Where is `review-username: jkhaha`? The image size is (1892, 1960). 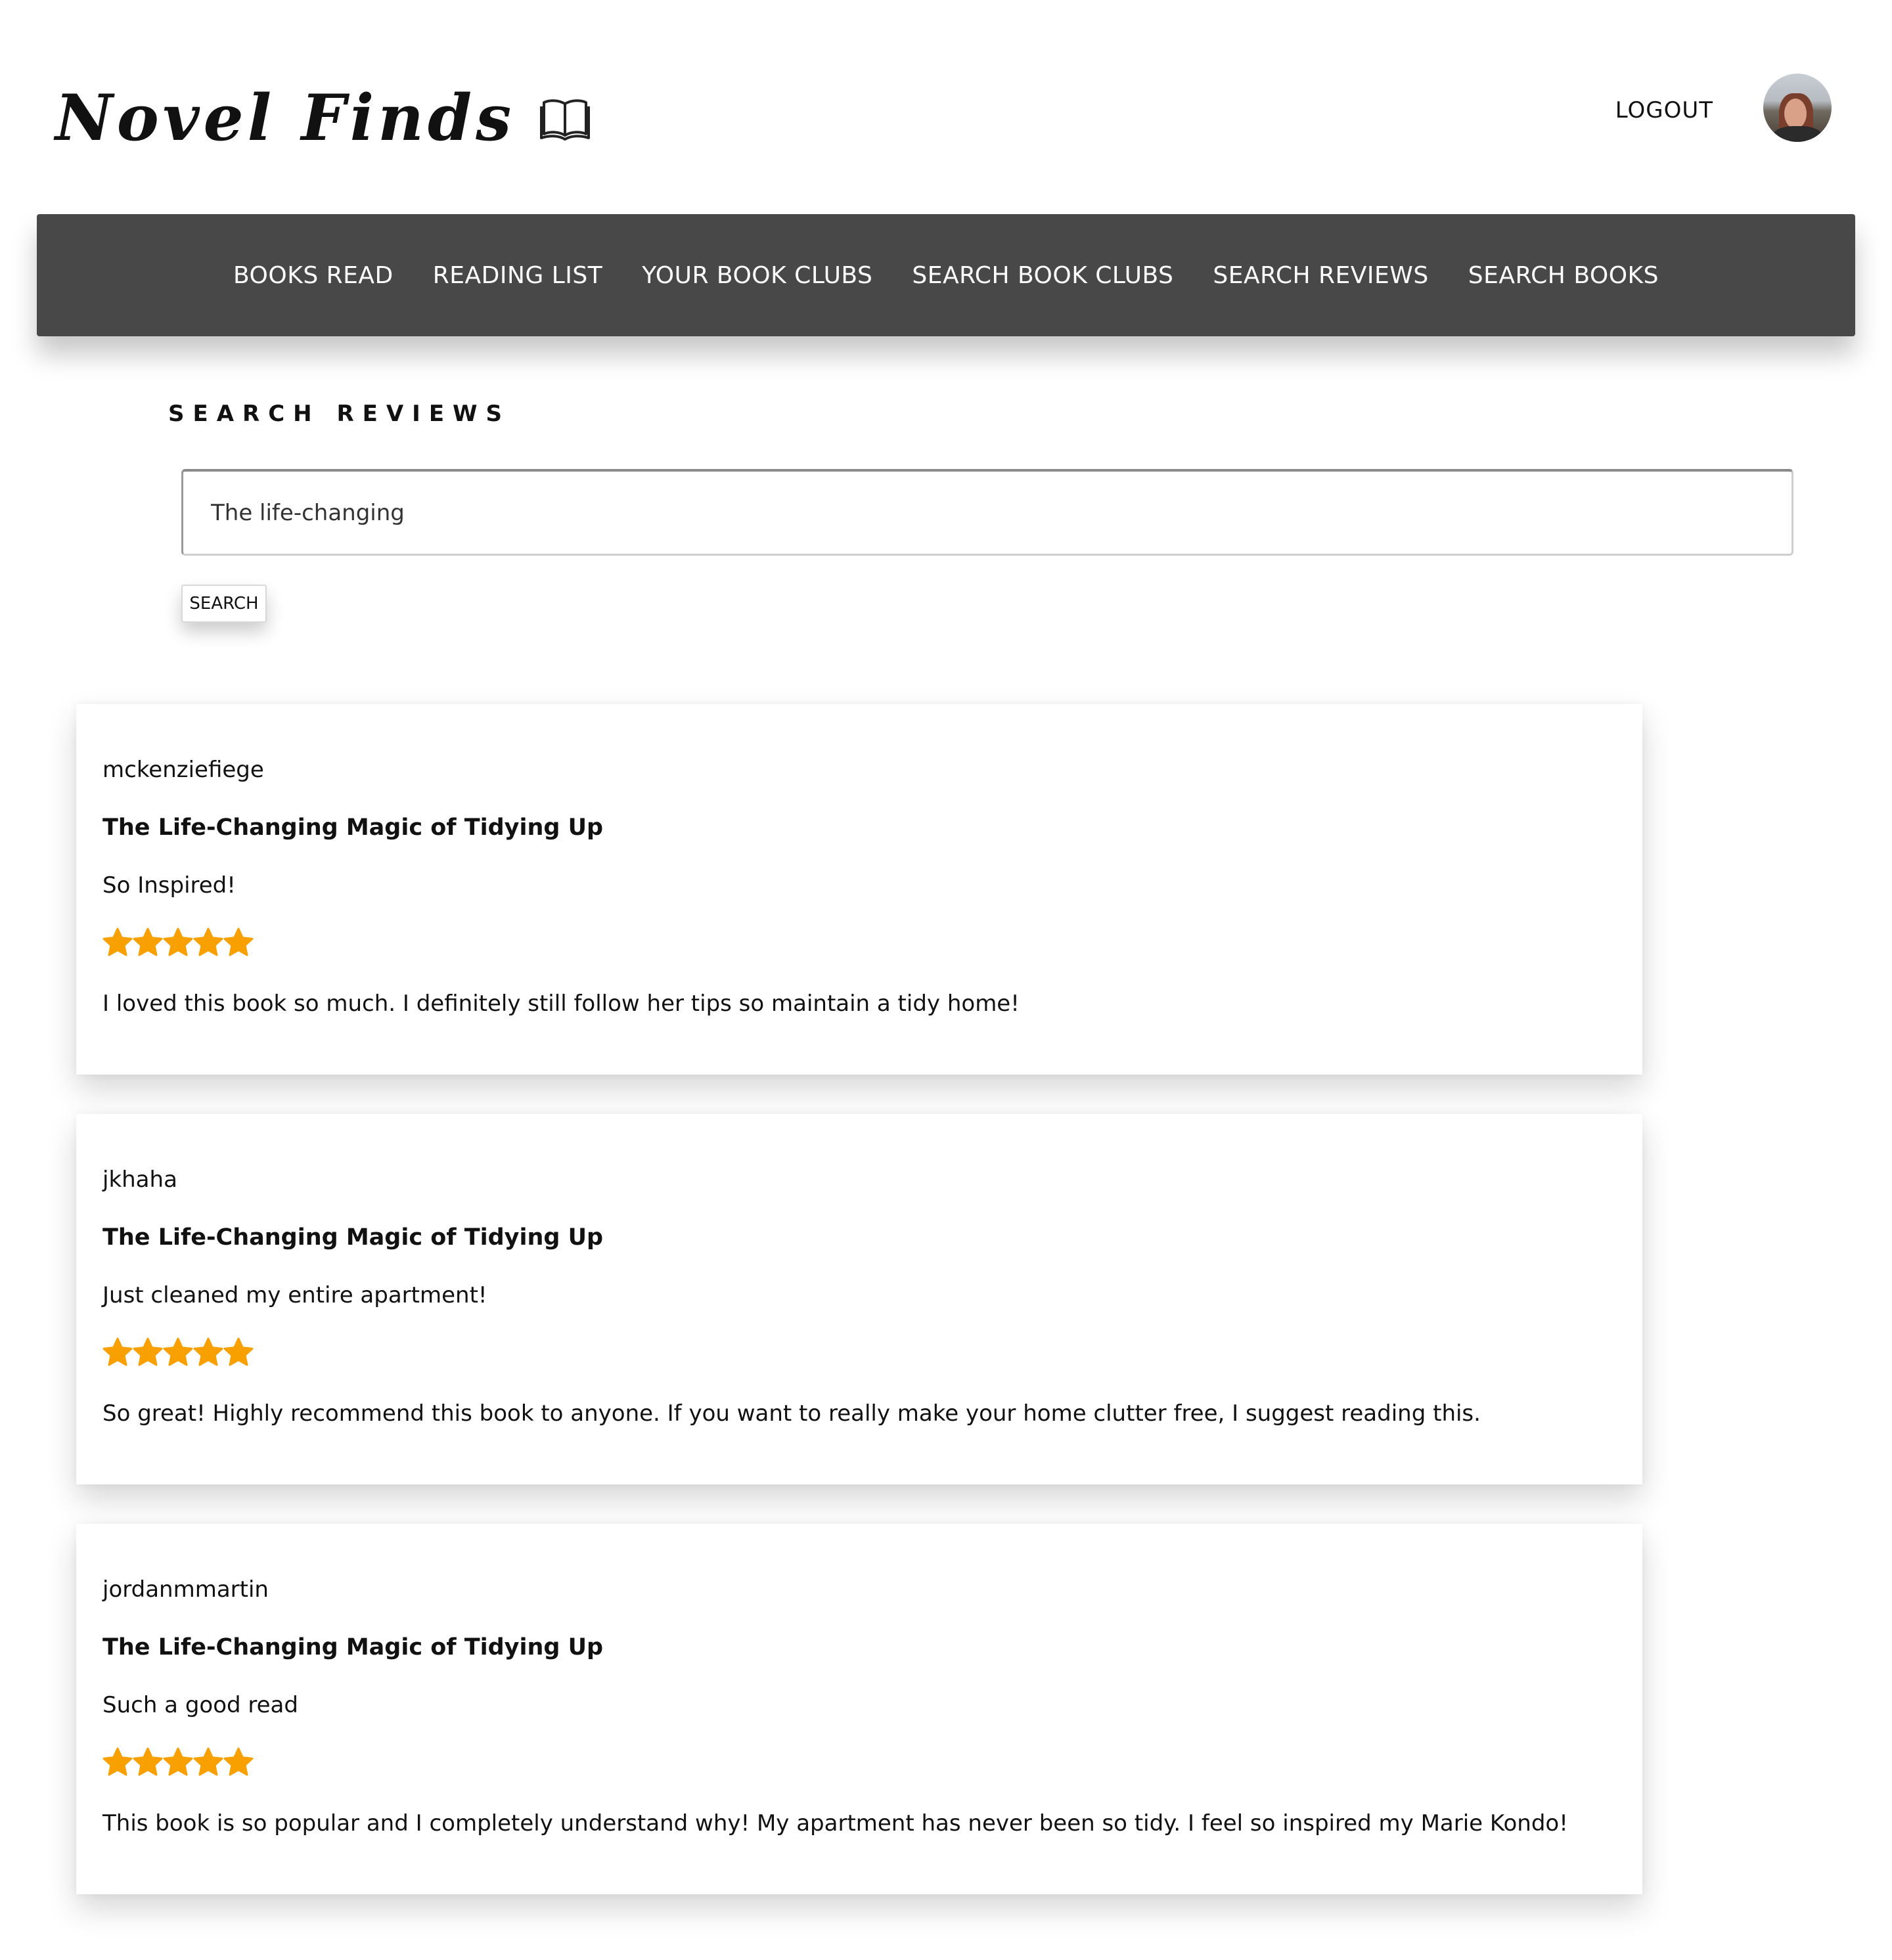
review-username: jkhaha is located at coordinates (139, 1180).